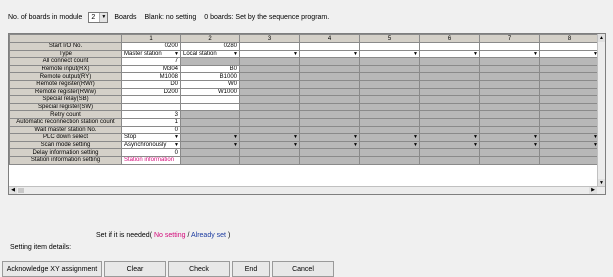 The width and height of the screenshot is (613, 277). Describe the element at coordinates (151, 130) in the screenshot. I see `cell-wait-master-1: 0` at that location.